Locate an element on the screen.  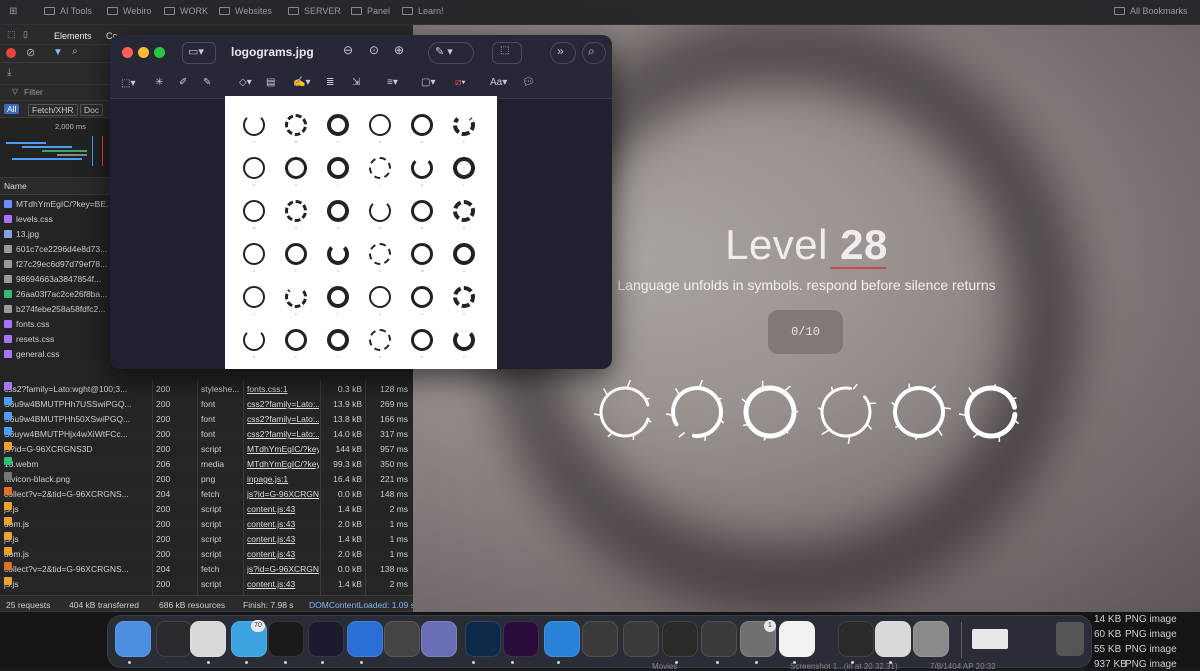
adjust-color-icon: ≣ is located at coordinates (330, 82).